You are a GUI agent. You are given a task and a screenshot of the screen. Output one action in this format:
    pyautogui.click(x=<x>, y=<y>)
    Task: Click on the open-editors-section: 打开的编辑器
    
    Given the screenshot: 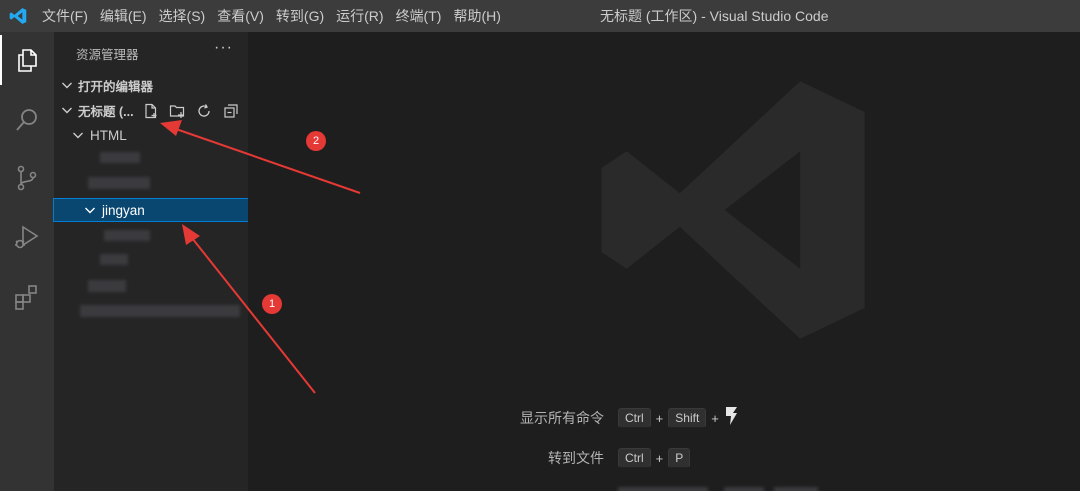 What is the action you would take?
    pyautogui.click(x=151, y=85)
    